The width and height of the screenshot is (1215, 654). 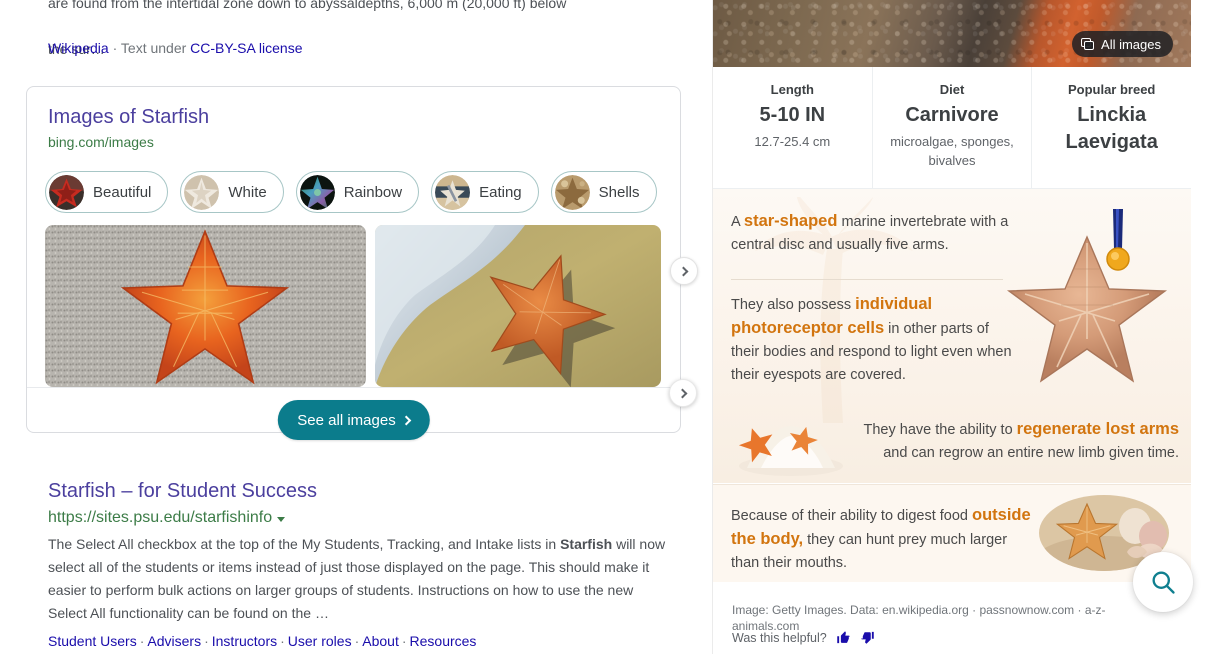 What do you see at coordinates (317, 192) in the screenshot?
I see `starfish-rainbow-thumb-icon` at bounding box center [317, 192].